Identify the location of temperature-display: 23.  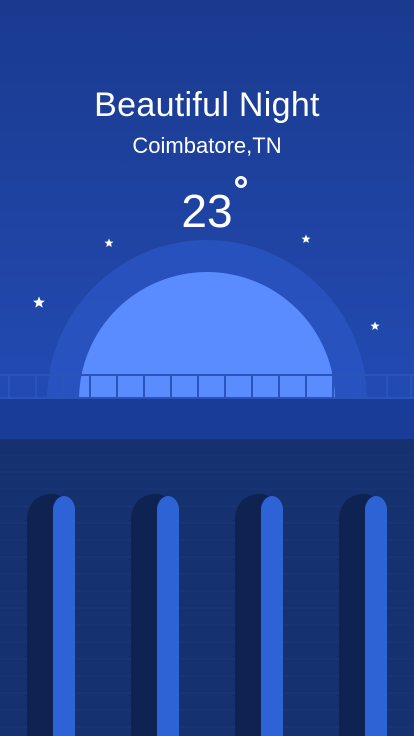
(214, 206).